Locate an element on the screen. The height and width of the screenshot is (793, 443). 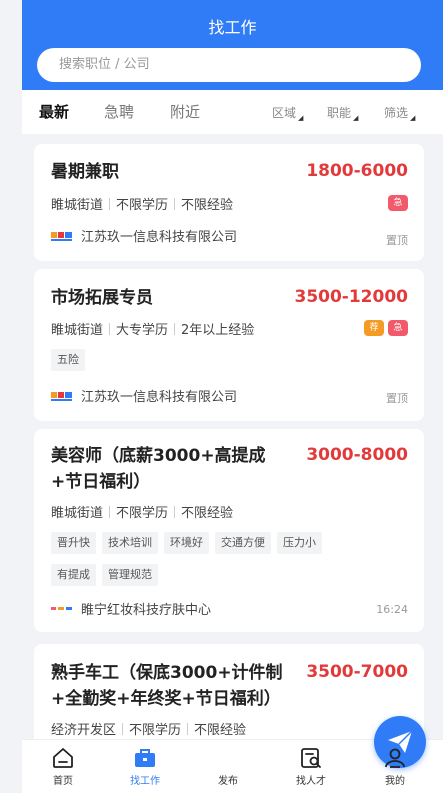
briefcase-icon is located at coordinates (145, 758).